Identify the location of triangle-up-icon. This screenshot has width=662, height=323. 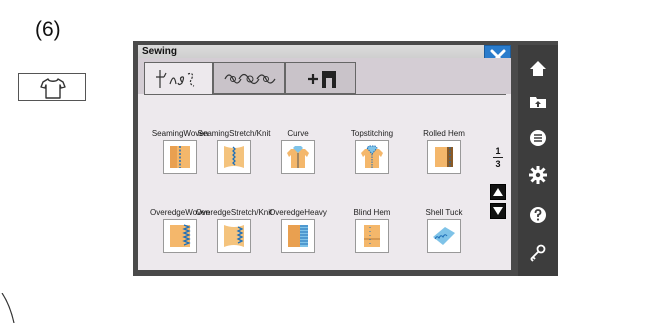
(498, 192).